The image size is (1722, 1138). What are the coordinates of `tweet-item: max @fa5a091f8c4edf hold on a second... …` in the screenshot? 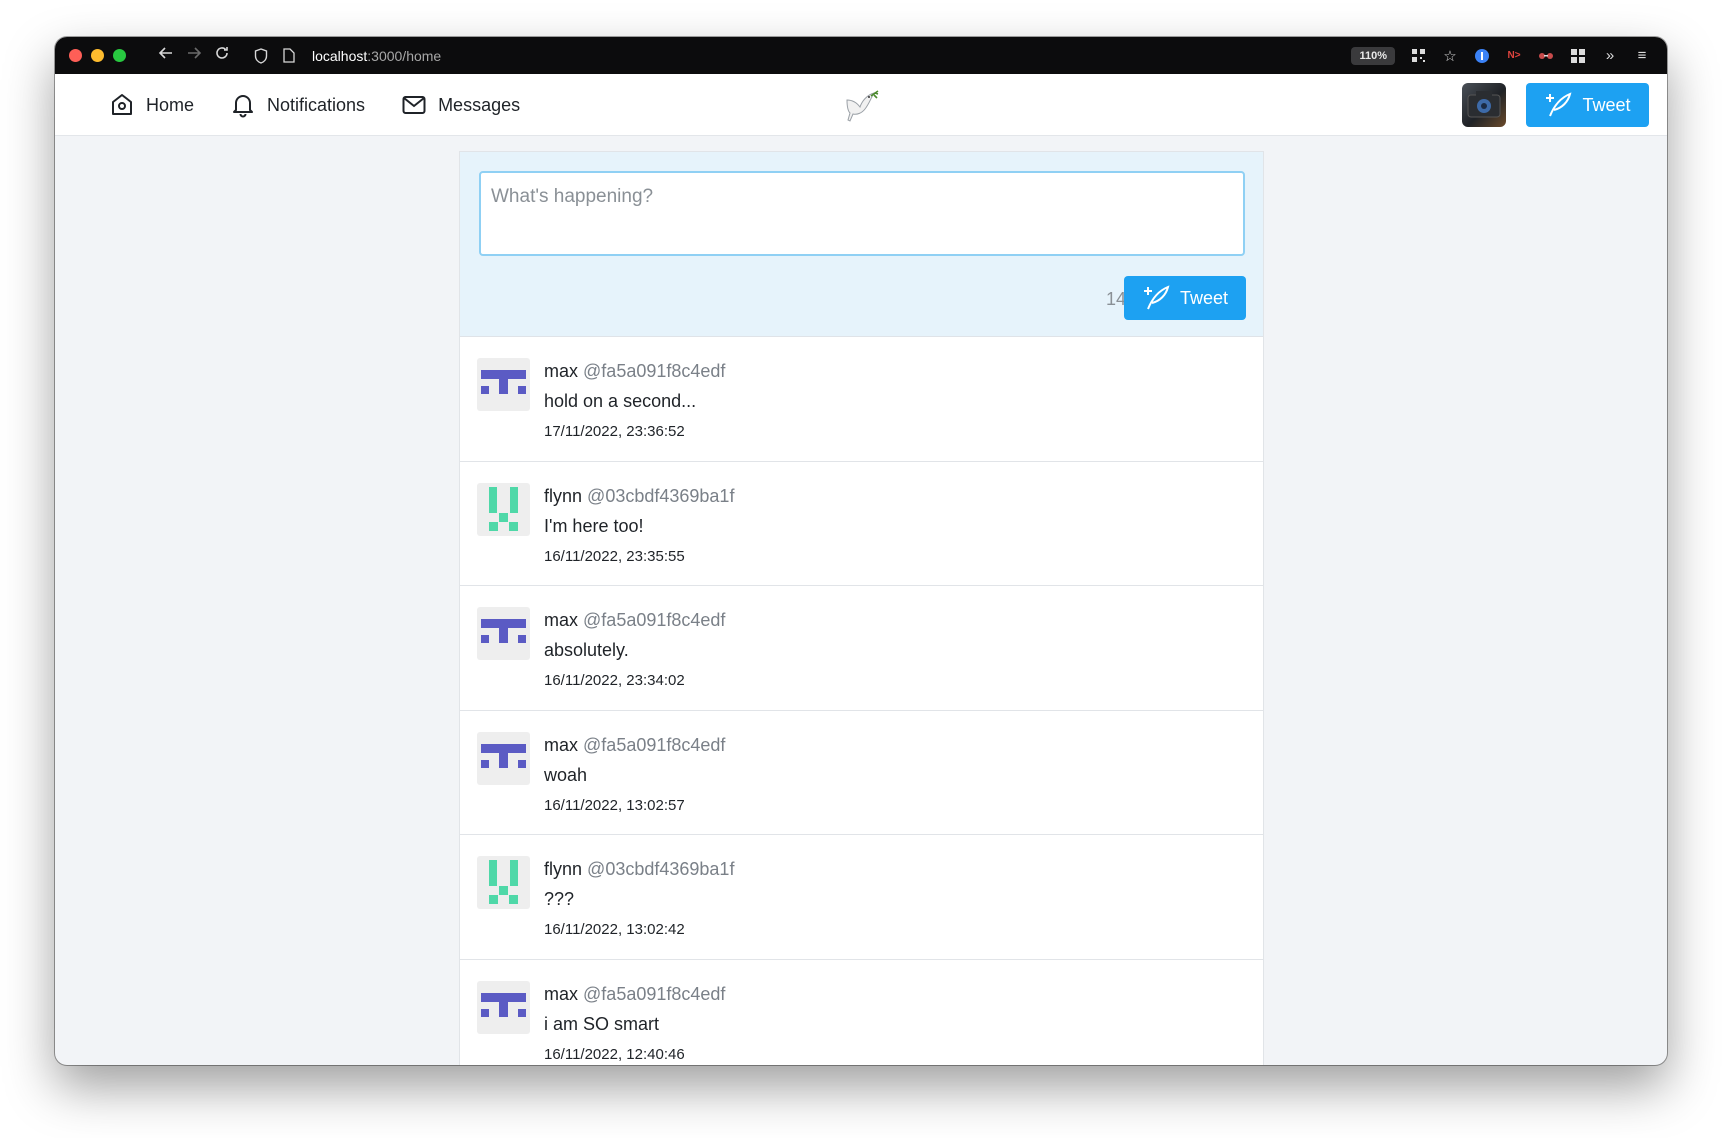 It's located at (861, 399).